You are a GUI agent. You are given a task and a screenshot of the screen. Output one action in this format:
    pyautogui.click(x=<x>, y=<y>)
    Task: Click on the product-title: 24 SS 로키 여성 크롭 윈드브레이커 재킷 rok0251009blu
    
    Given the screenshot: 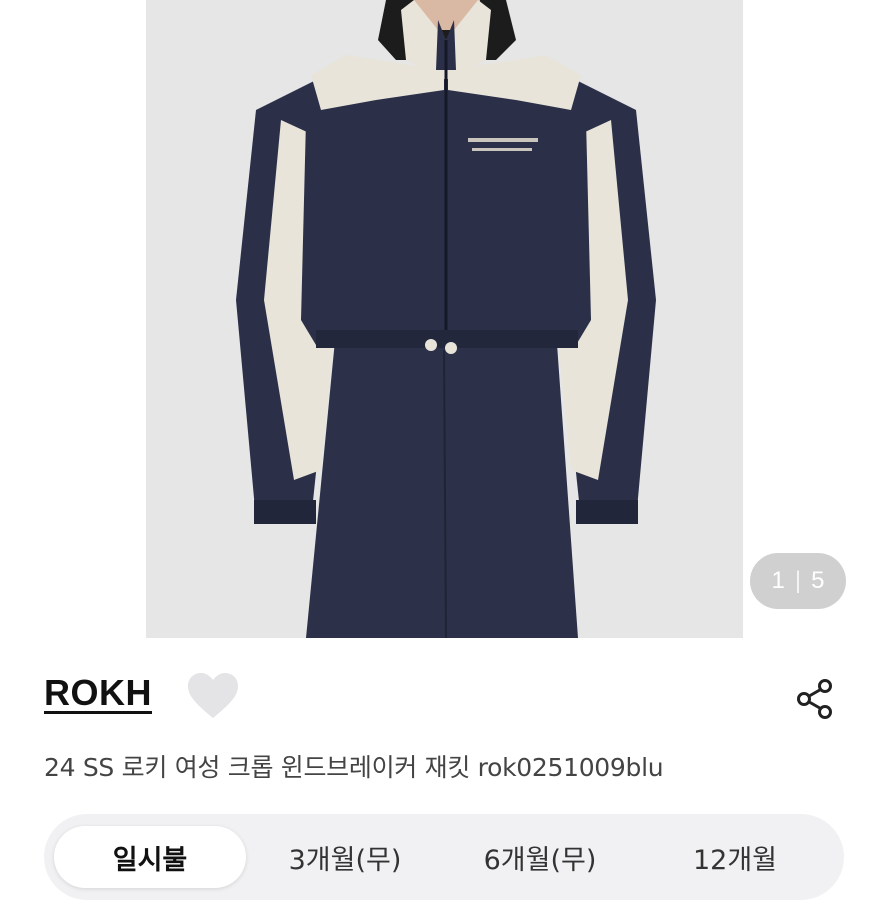 What is the action you would take?
    pyautogui.click(x=354, y=767)
    